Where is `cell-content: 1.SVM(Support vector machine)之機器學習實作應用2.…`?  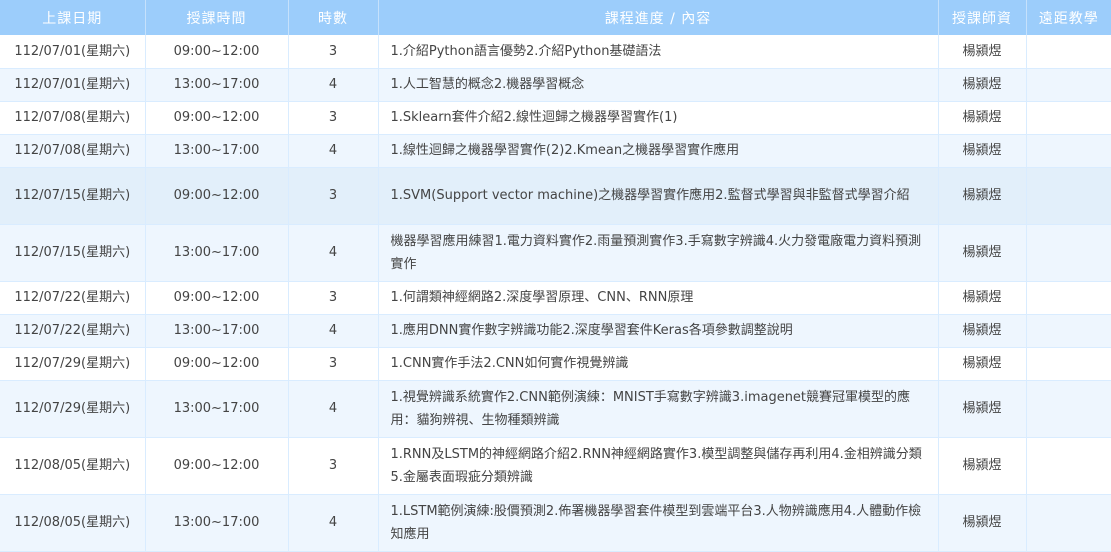
cell-content: 1.SVM(Support vector machine)之機器學習實作應用2.… is located at coordinates (658, 196).